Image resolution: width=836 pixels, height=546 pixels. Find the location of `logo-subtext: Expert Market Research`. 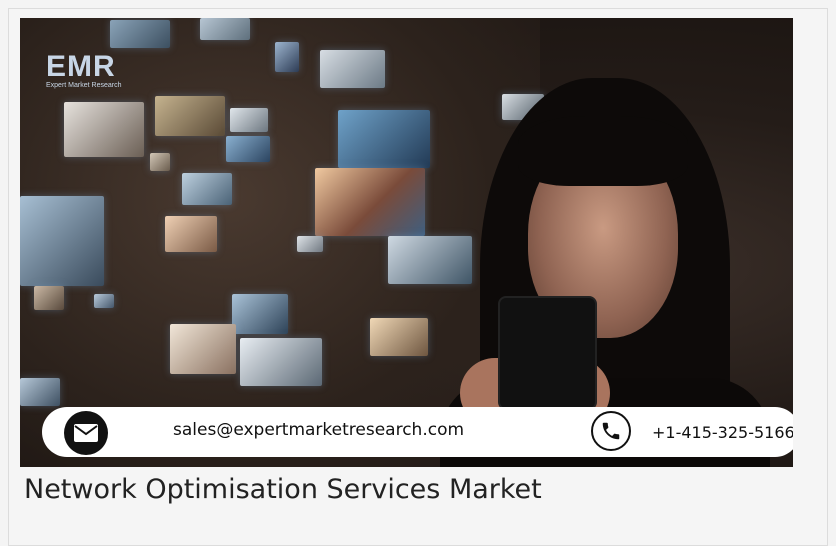

logo-subtext: Expert Market Research is located at coordinates (84, 85).